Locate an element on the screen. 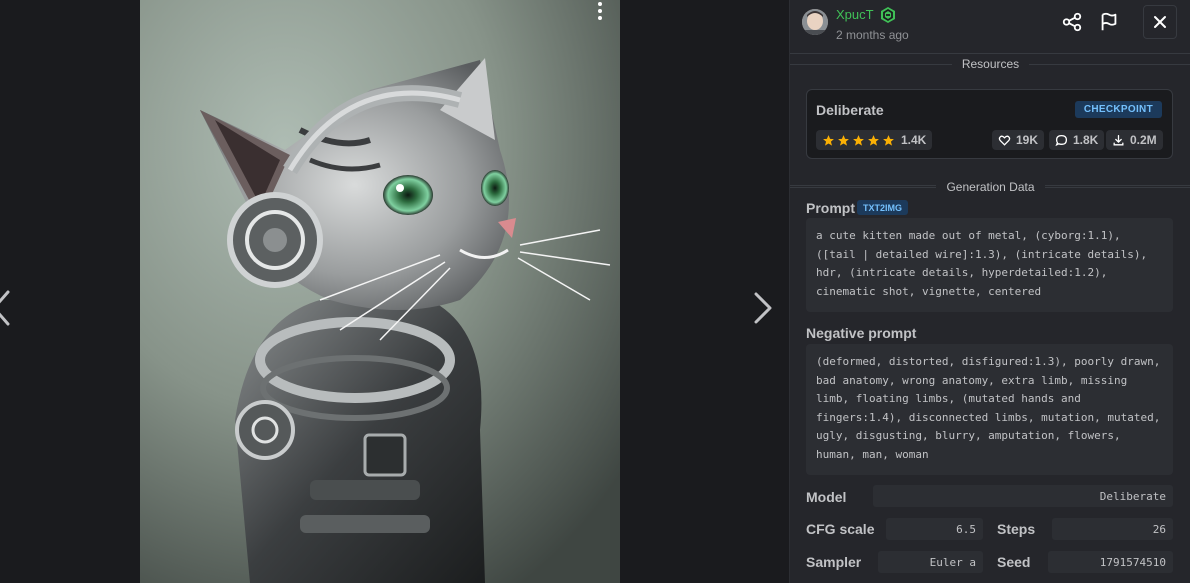 Image resolution: width=1190 pixels, height=583 pixels. cfg-scale-value: 6.5 is located at coordinates (934, 529).